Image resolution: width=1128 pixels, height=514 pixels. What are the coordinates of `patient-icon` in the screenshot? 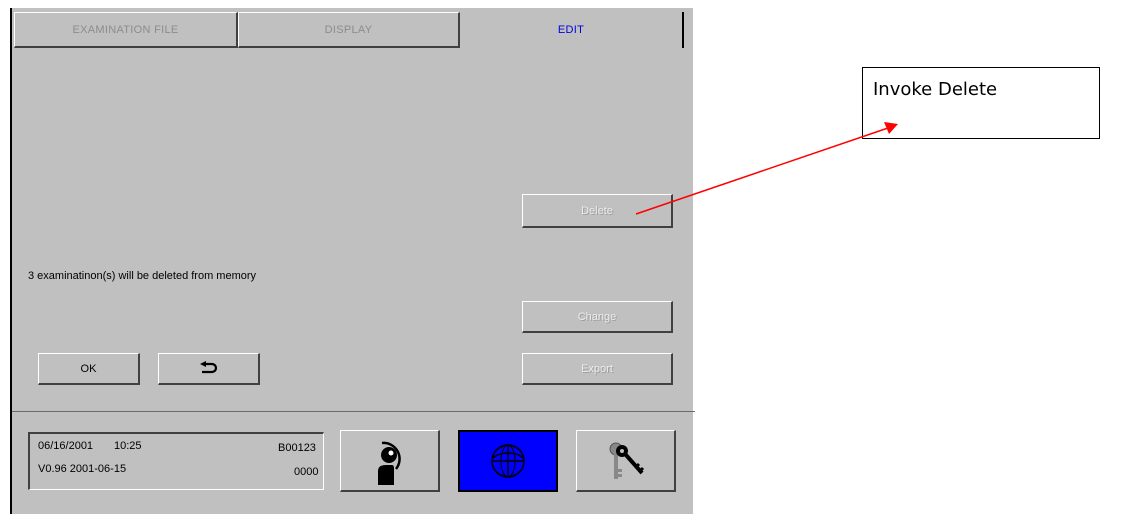 It's located at (389, 463).